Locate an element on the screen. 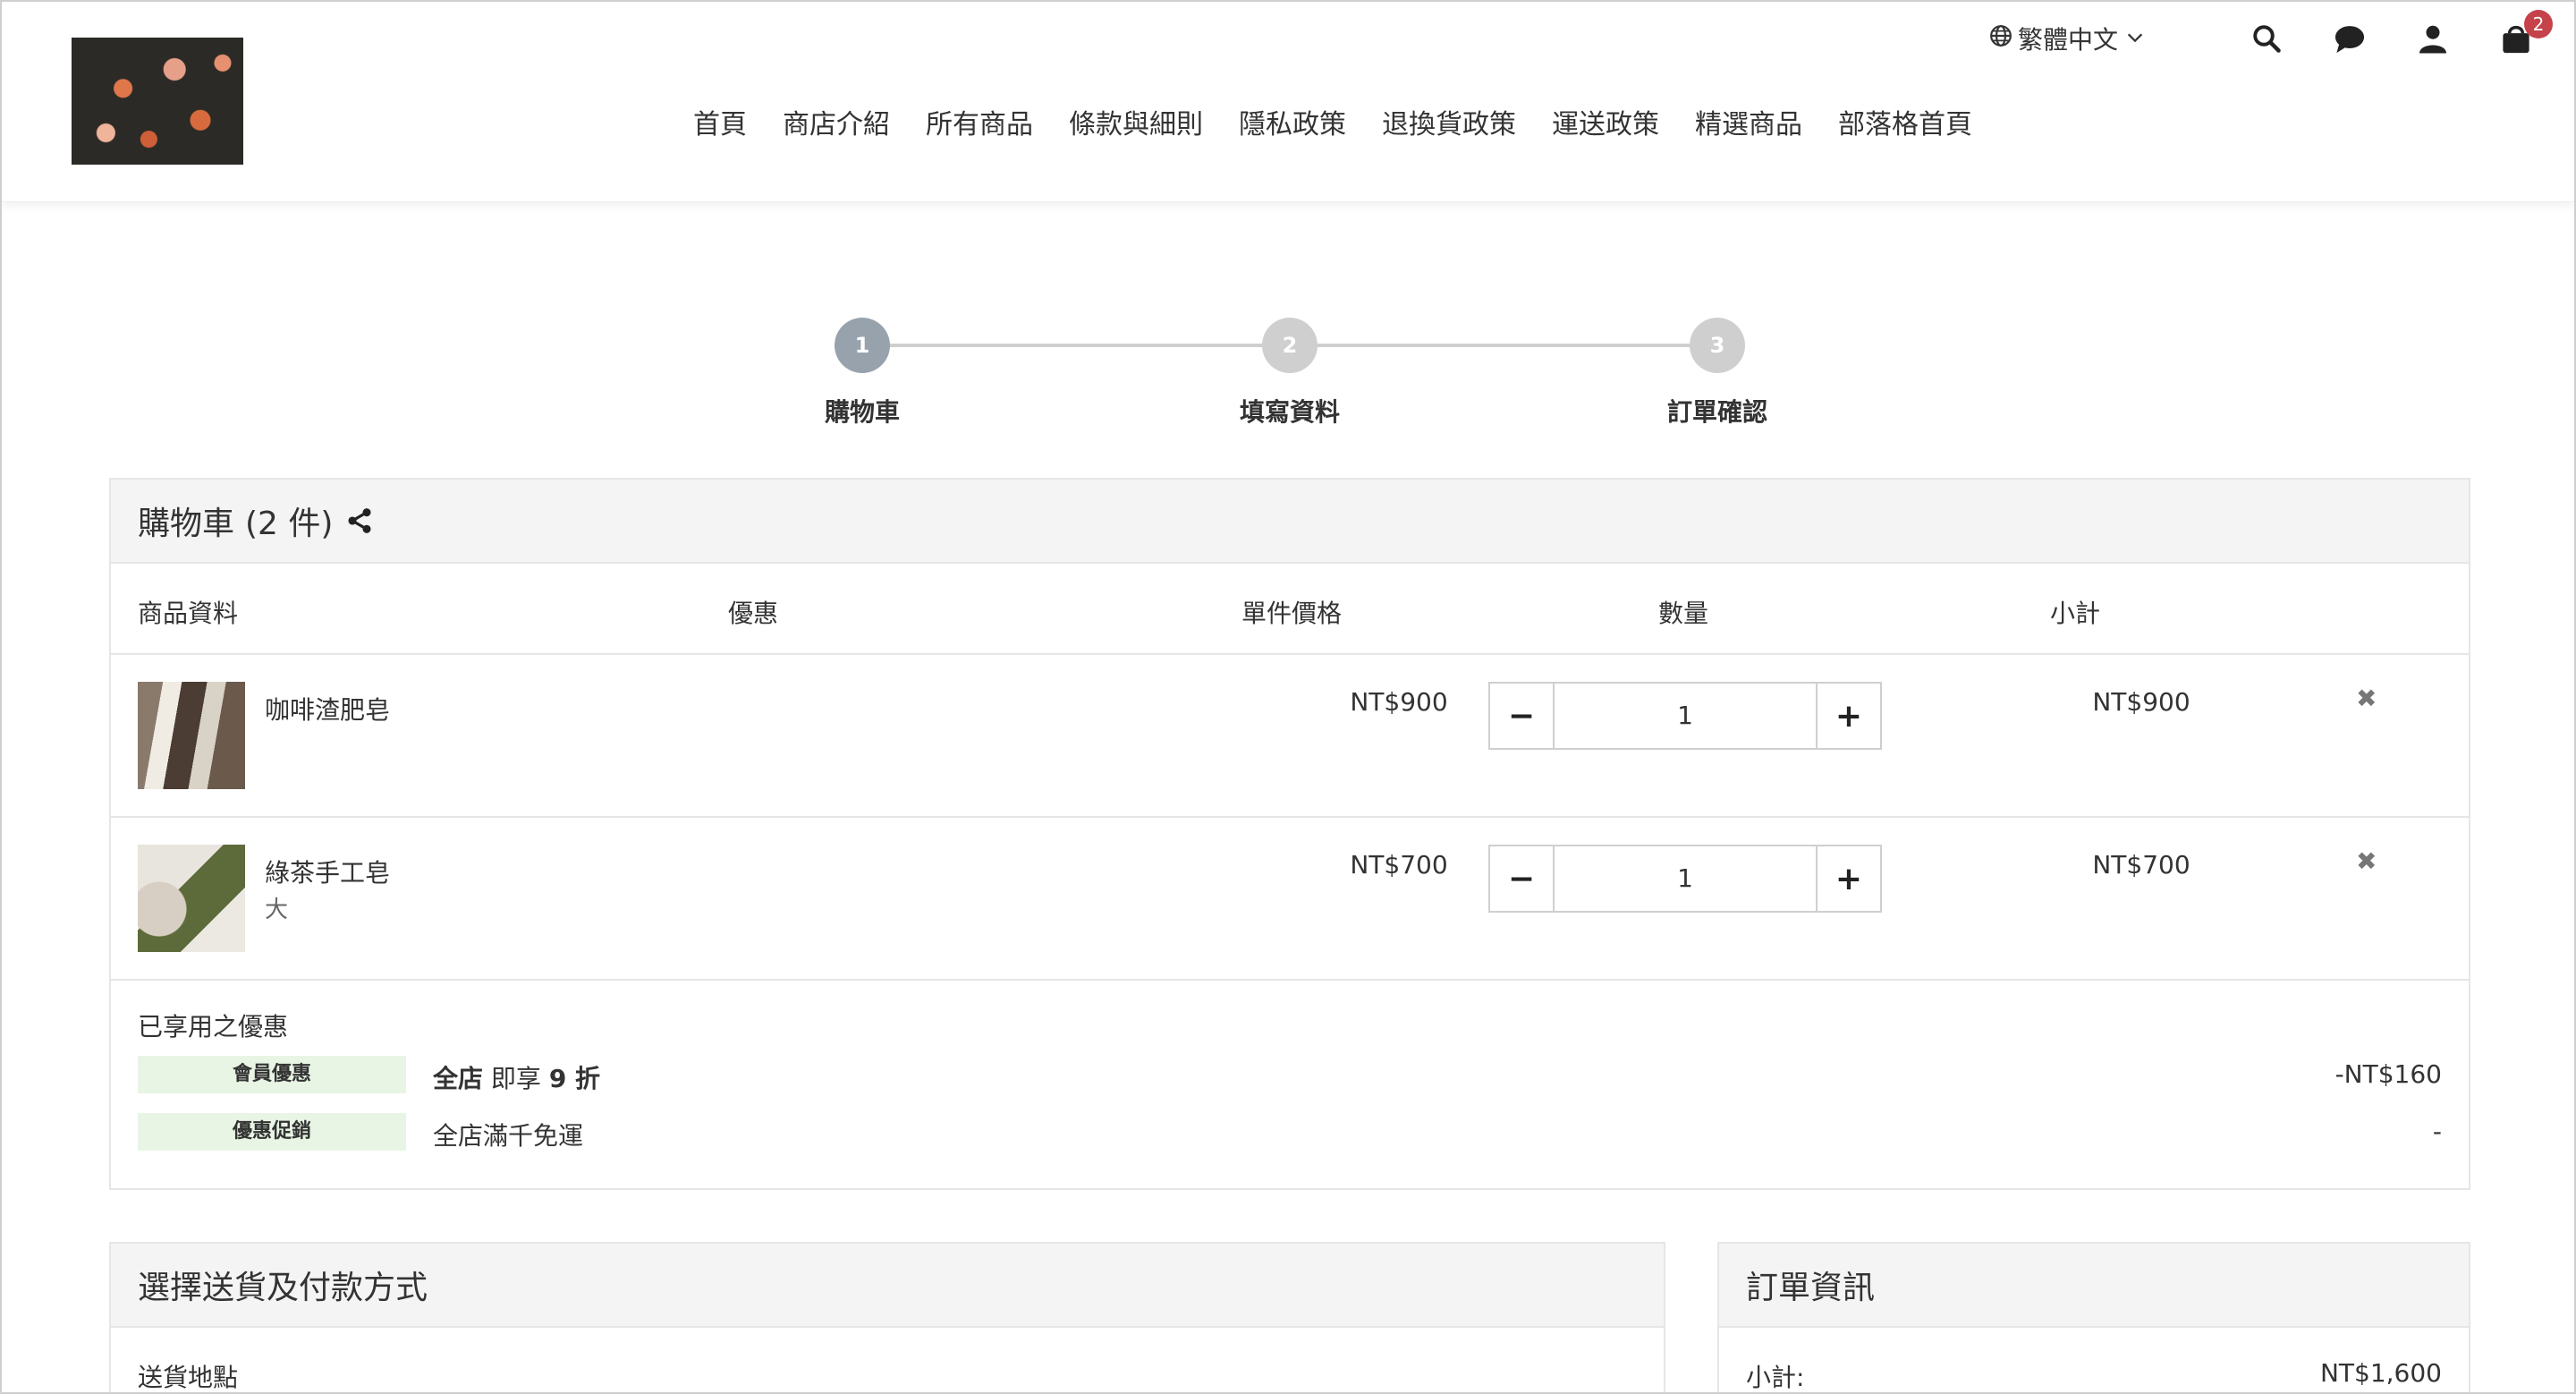  step-confirm: 3 訂單確認 is located at coordinates (1717, 372).